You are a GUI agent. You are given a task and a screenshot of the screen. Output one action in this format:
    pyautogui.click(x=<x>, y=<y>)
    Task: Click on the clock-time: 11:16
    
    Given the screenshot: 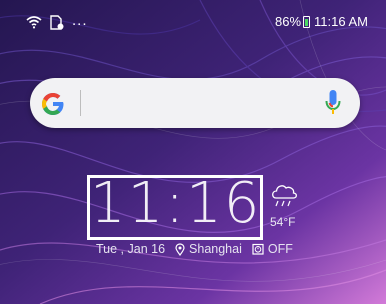 What is the action you would take?
    pyautogui.click(x=175, y=204)
    